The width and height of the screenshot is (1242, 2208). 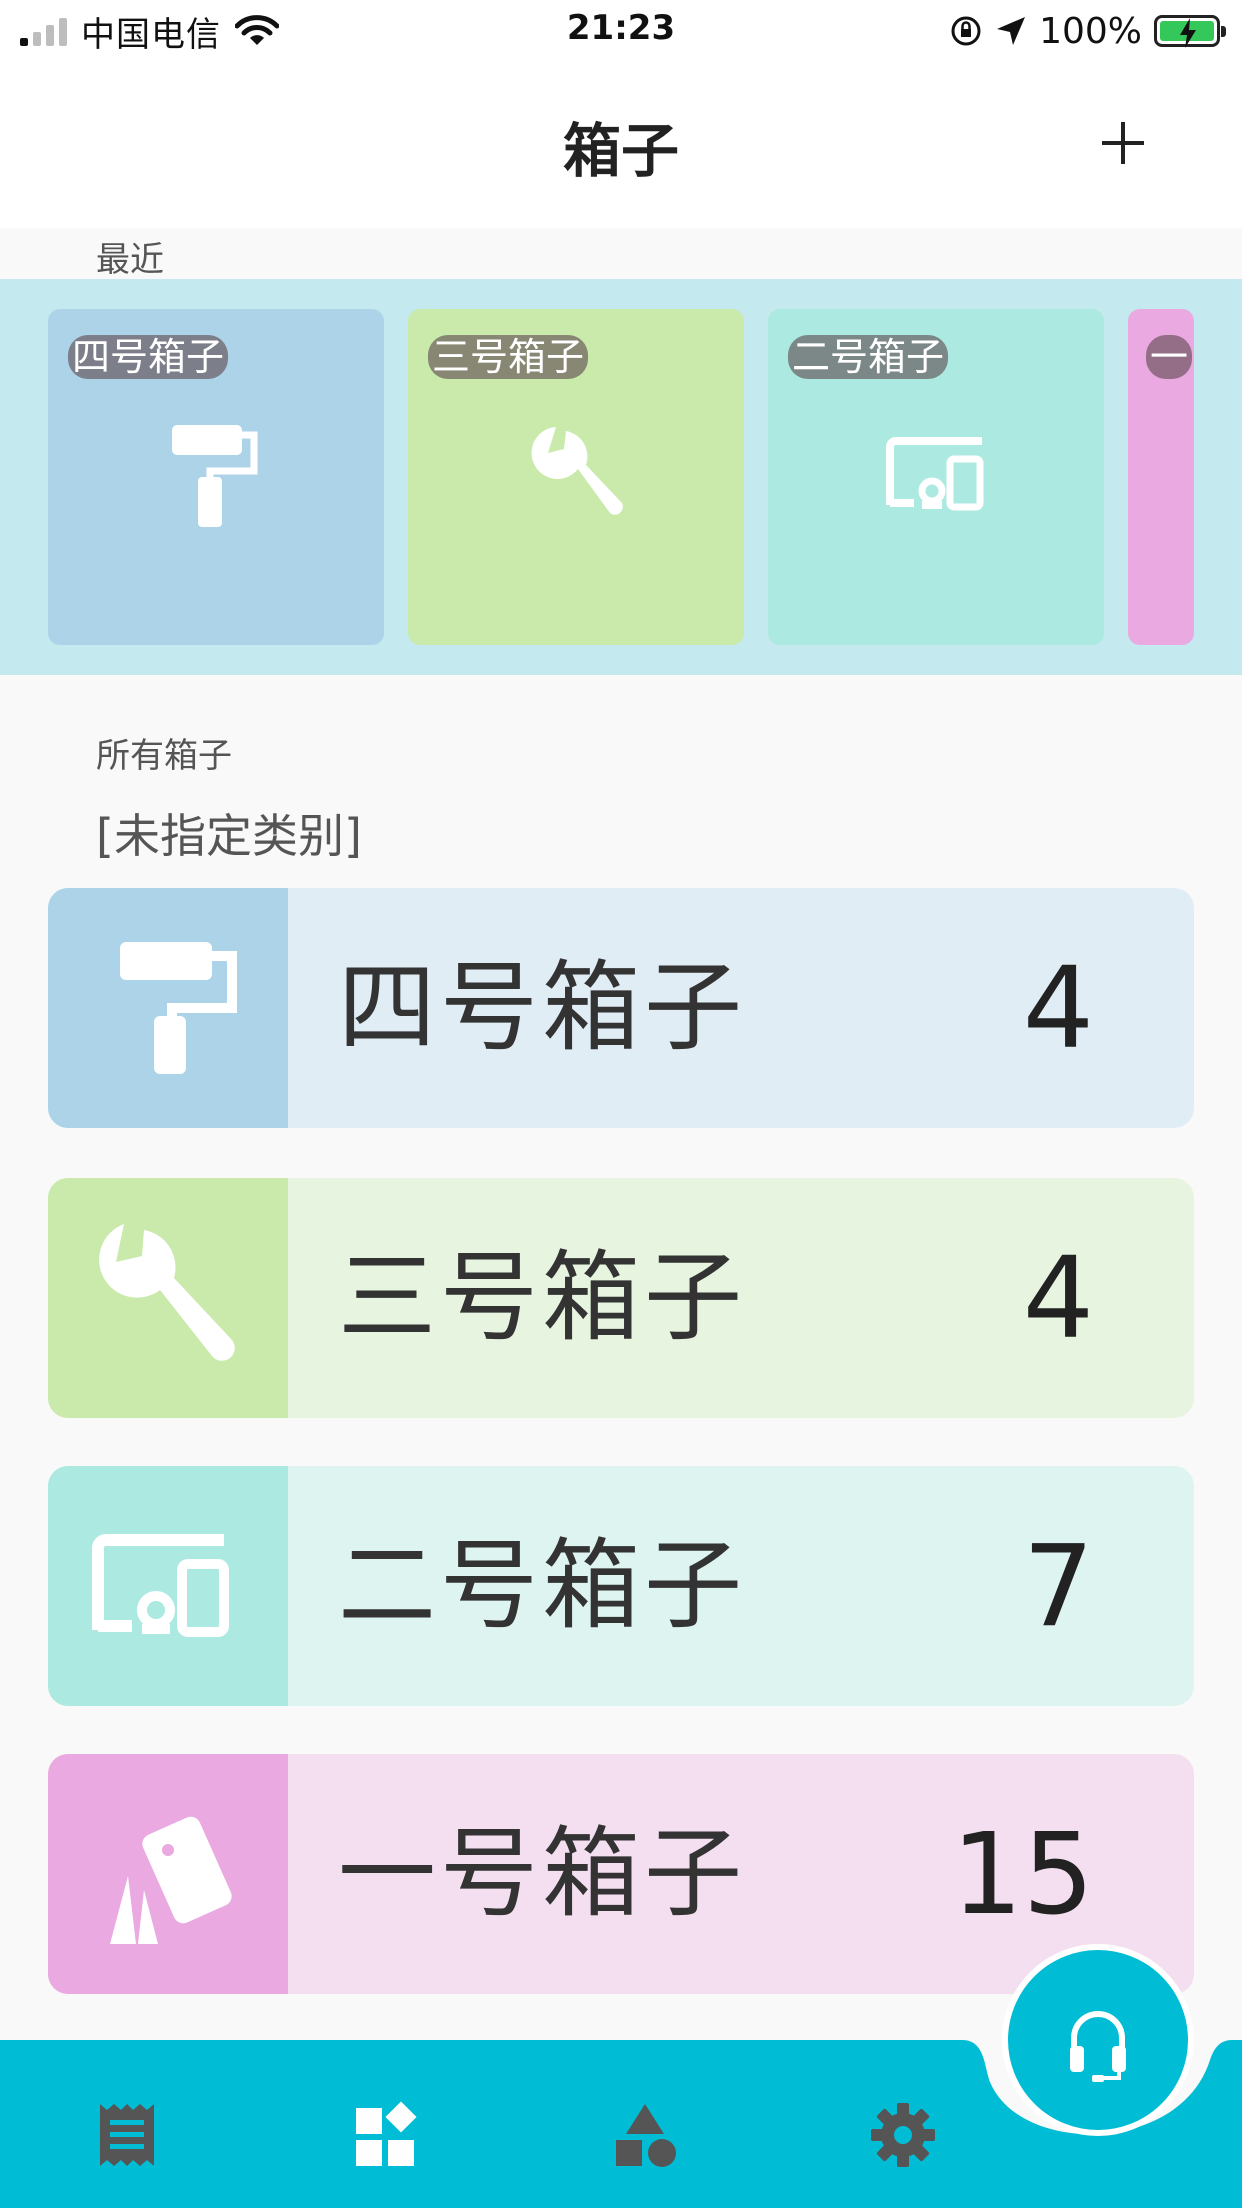 I want to click on box-name: 四号箱子, so click(x=542, y=1008).